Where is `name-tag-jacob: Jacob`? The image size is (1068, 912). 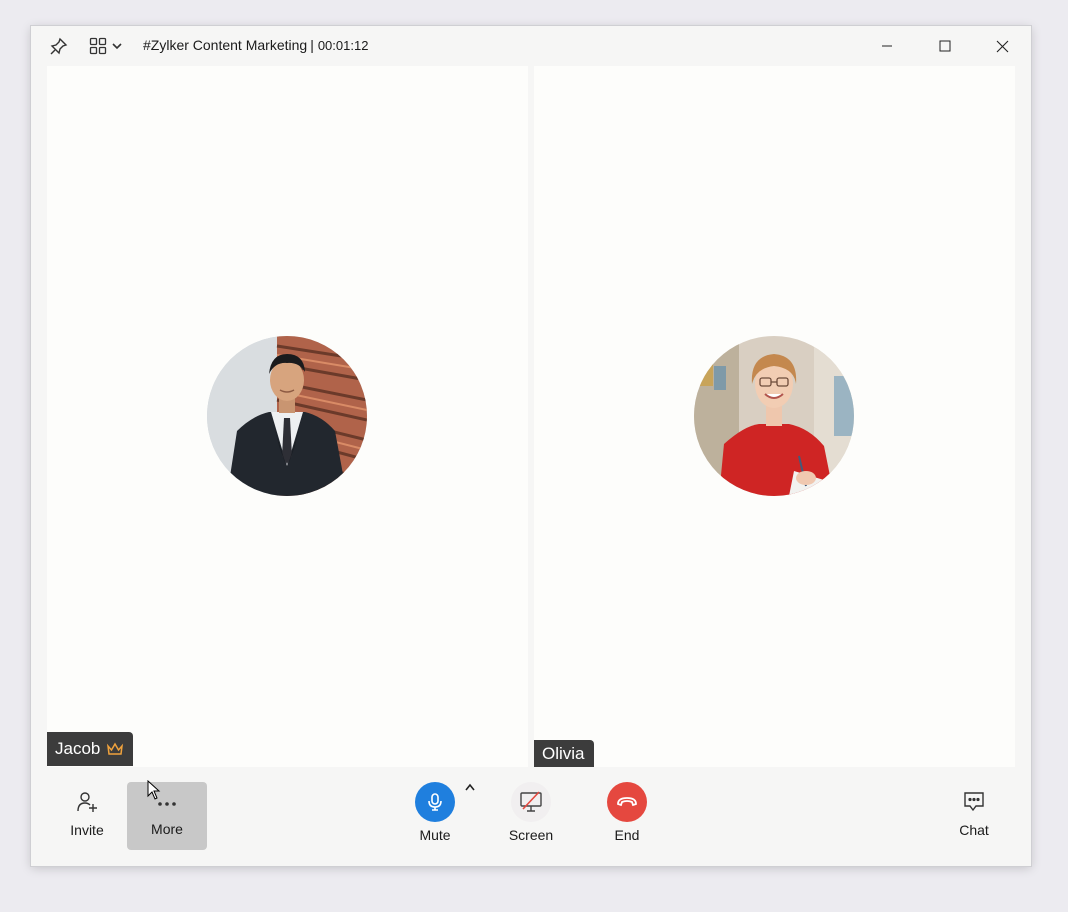
name-tag-jacob: Jacob is located at coordinates (90, 749).